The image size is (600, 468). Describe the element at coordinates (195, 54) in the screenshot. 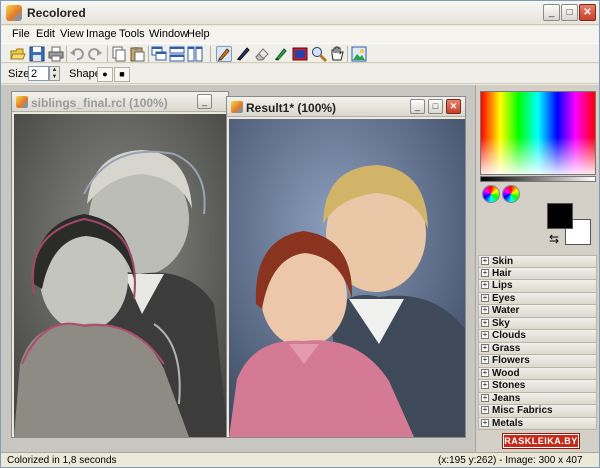

I see `tile-vertical-icon` at that location.